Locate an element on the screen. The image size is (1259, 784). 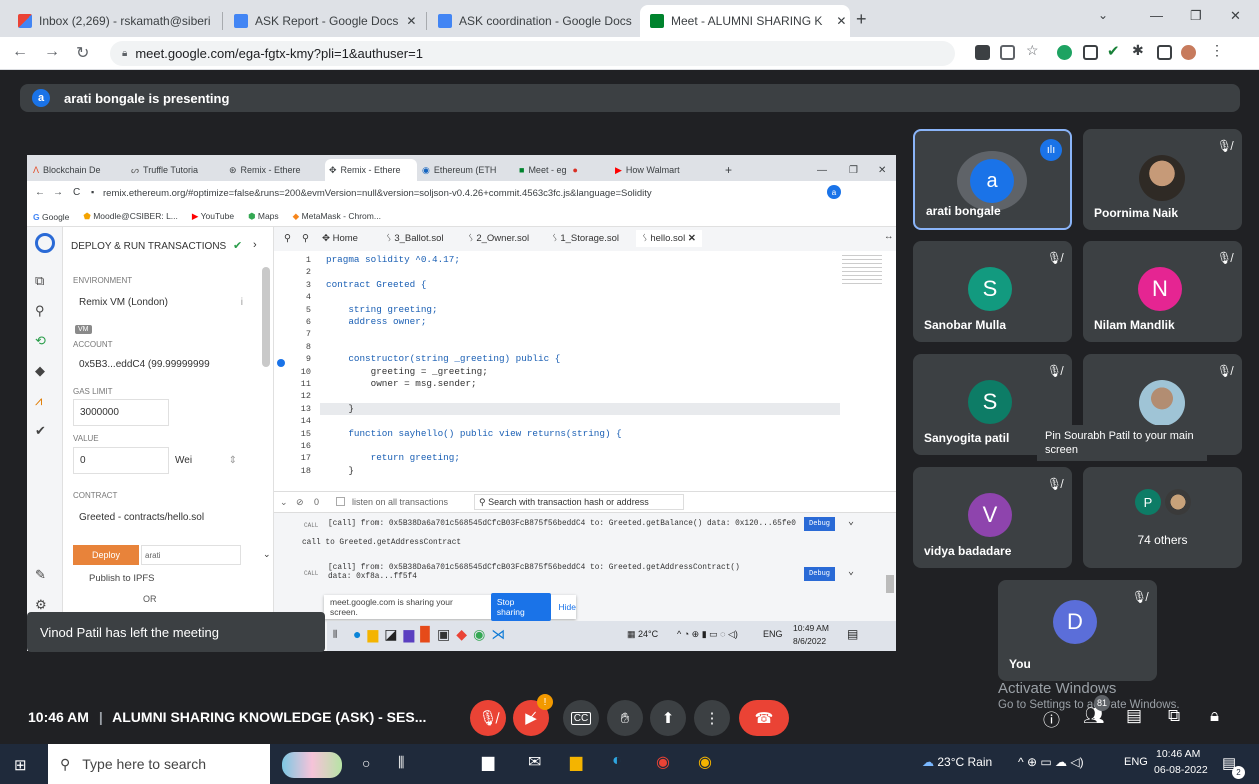
bookmark-star-icon: ☆ is located at coordinates (1033, 50).